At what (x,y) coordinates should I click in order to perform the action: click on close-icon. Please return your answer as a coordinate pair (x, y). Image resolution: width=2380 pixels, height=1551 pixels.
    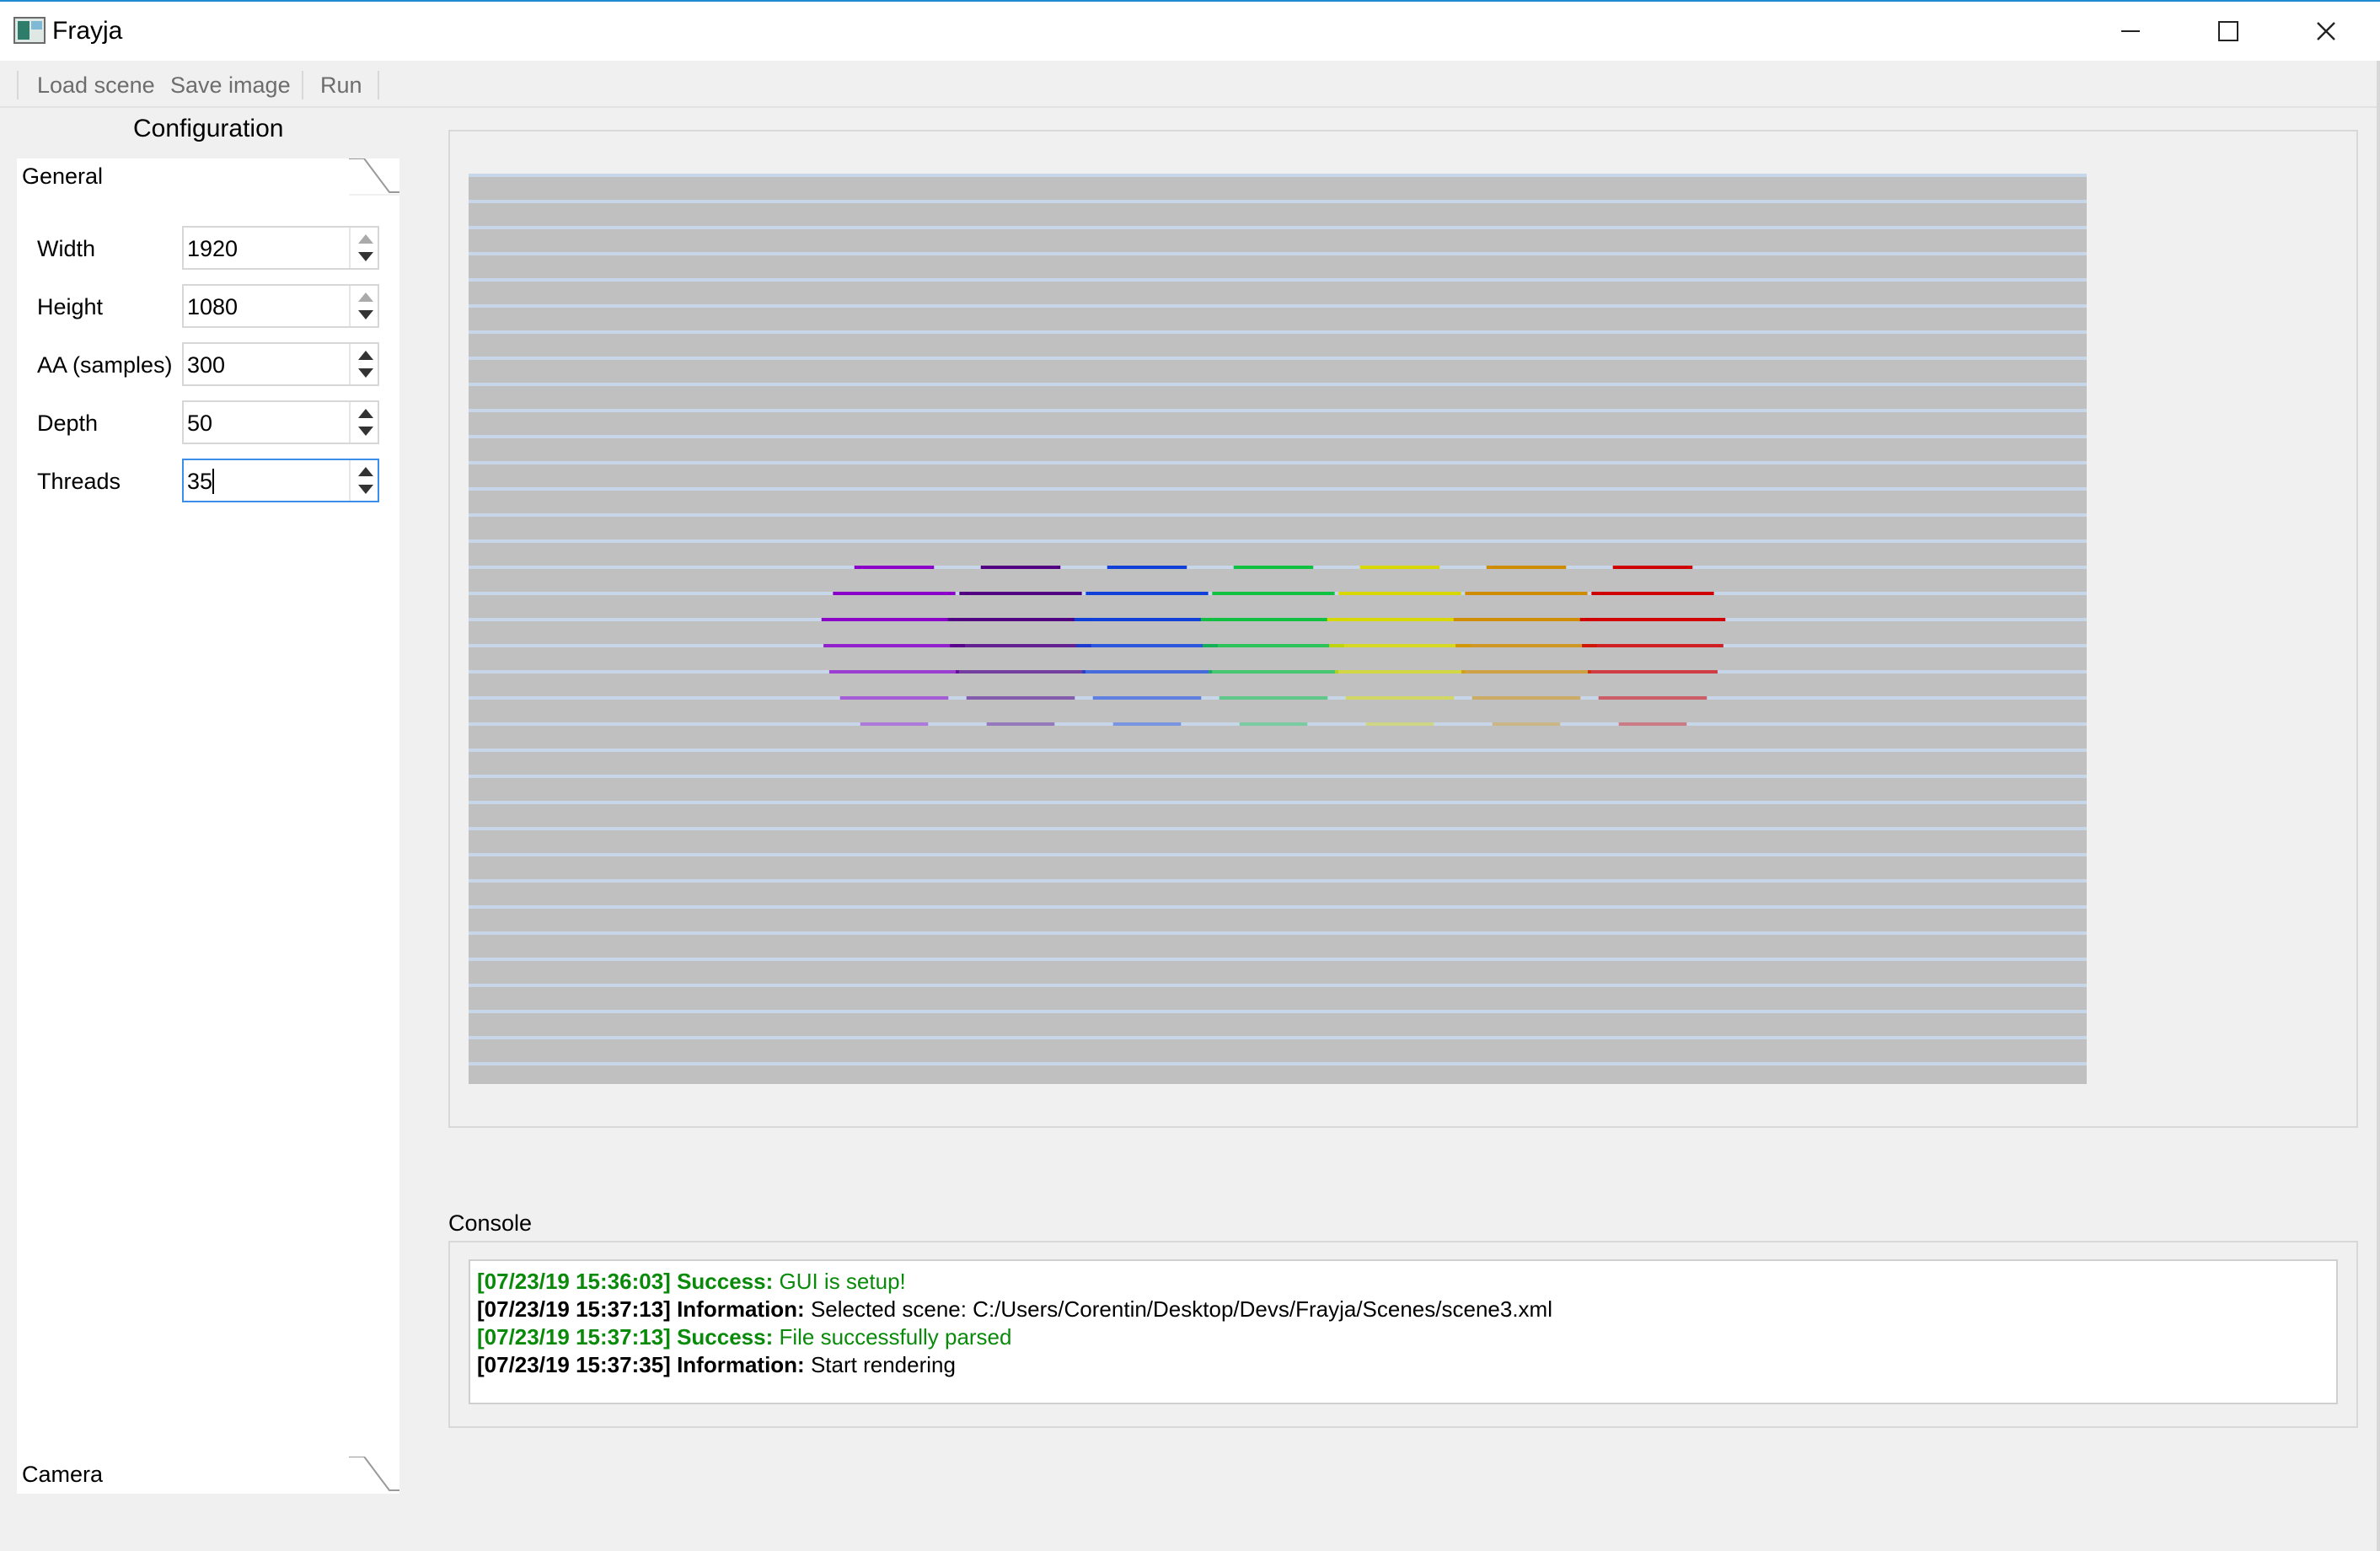
    Looking at the image, I should click on (2326, 31).